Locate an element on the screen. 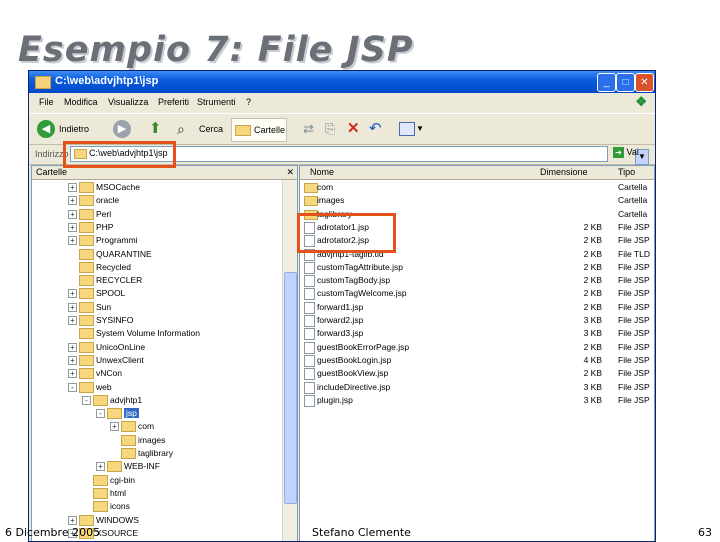 This screenshot has width=720, height=542. file-row: com Cartella is located at coordinates (477, 187).